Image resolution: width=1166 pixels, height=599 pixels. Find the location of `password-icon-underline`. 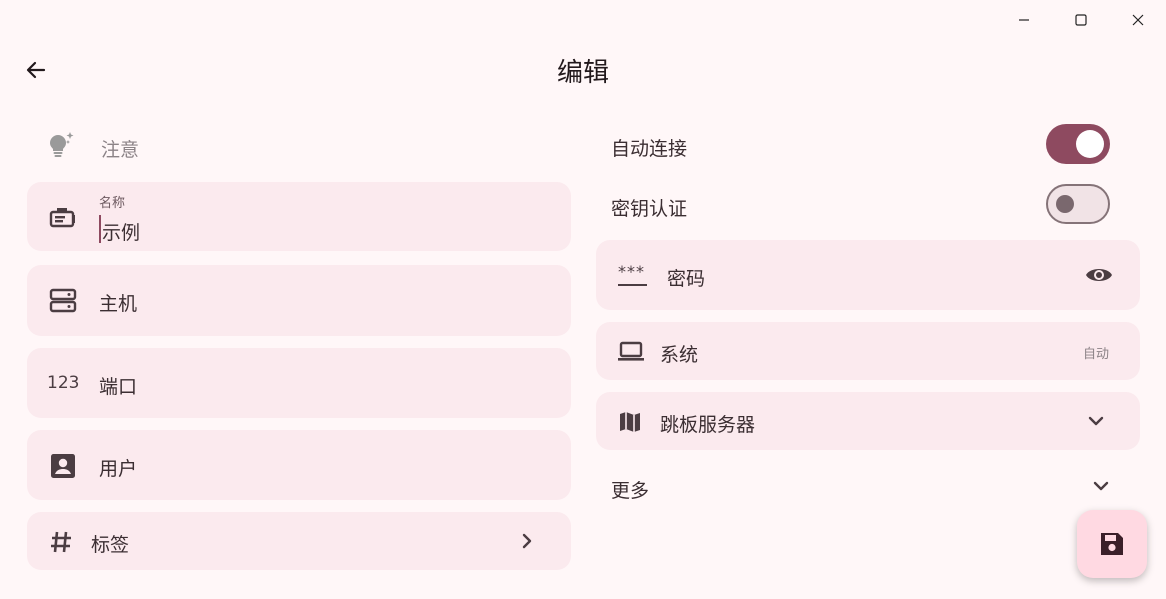

password-icon-underline is located at coordinates (632, 285).